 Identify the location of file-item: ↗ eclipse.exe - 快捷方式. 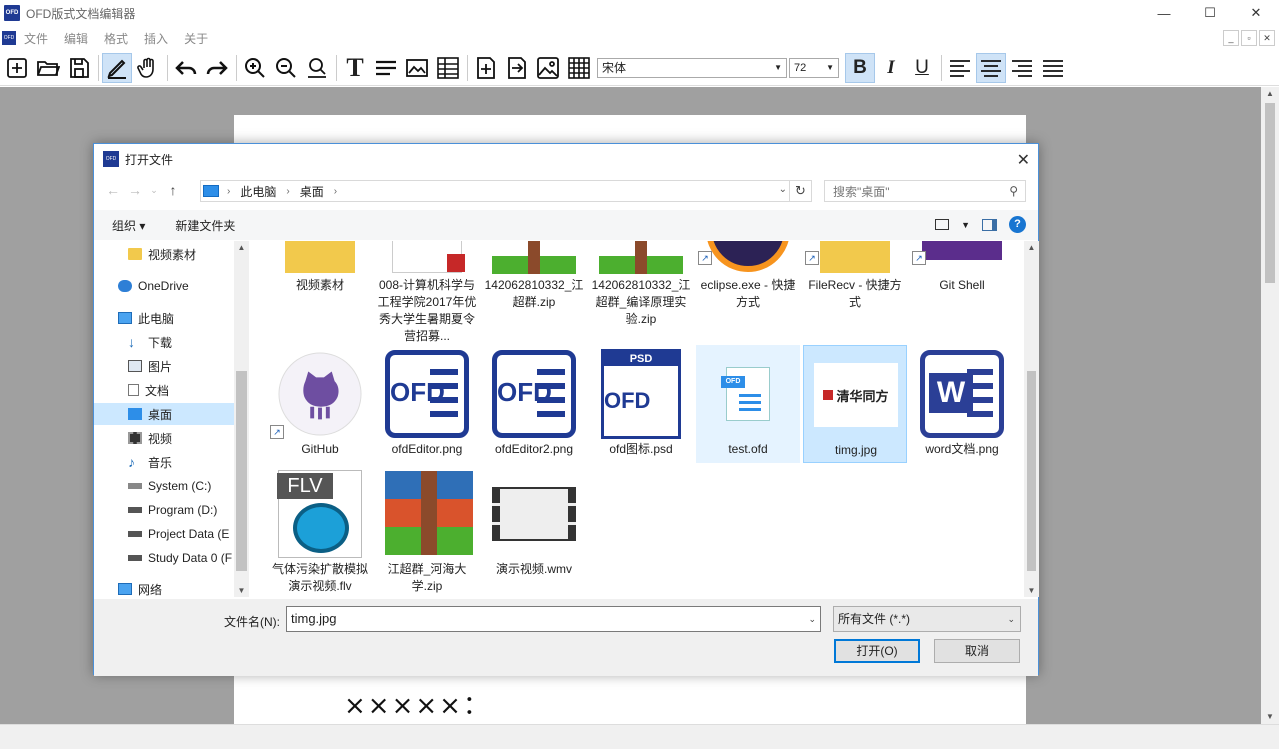
(748, 275).